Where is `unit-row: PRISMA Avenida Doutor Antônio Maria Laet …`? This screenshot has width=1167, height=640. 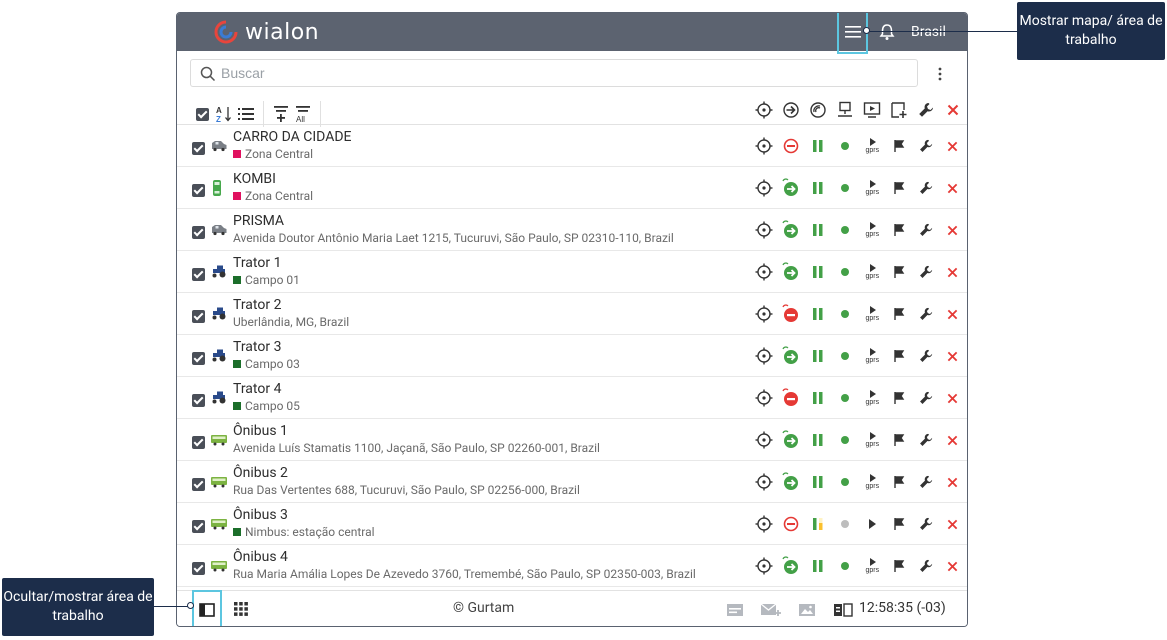
unit-row: PRISMA Avenida Doutor Antônio Maria Laet … is located at coordinates (572, 230).